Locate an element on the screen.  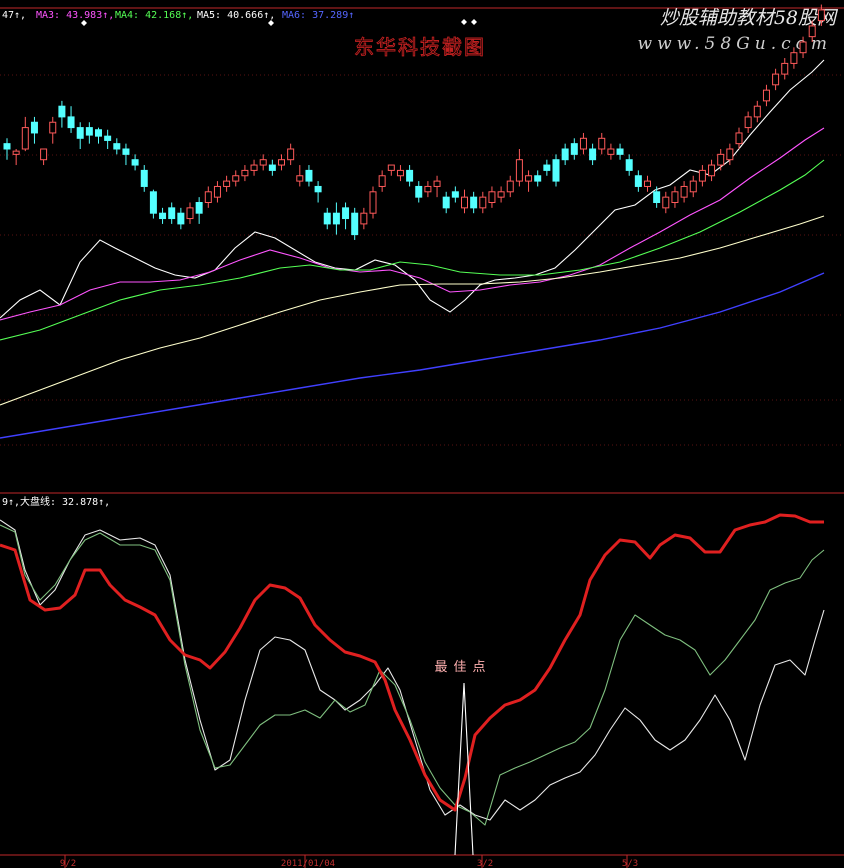
ma-item-4: MA5: 40.666↑, is located at coordinates (236, 15).